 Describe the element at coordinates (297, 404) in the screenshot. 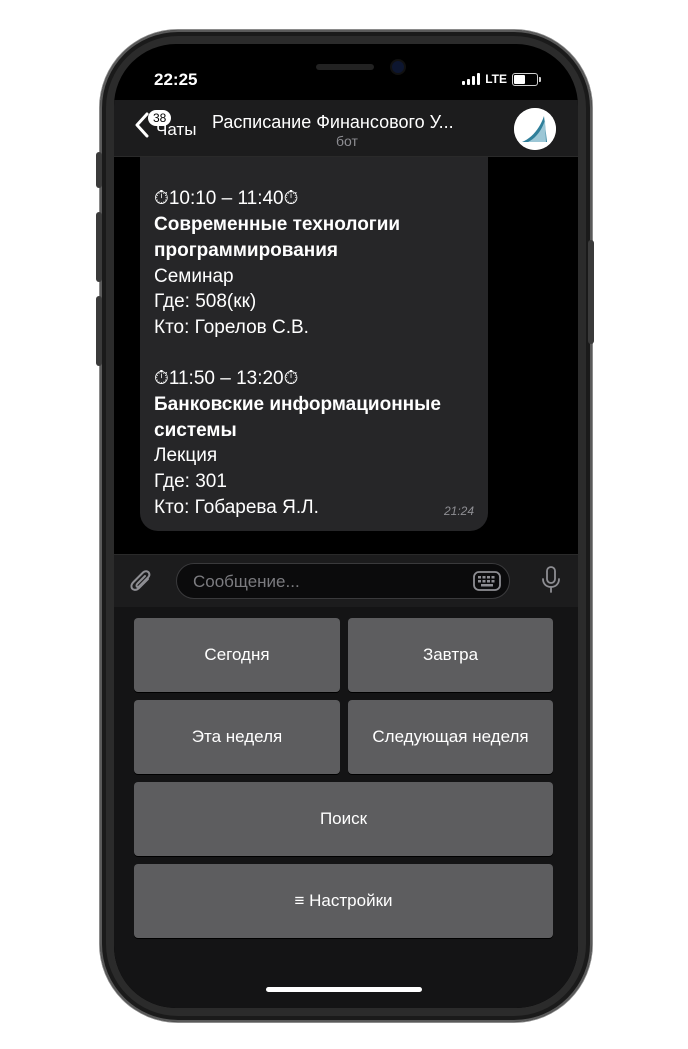

I see `message-line: Банковские информационные` at that location.